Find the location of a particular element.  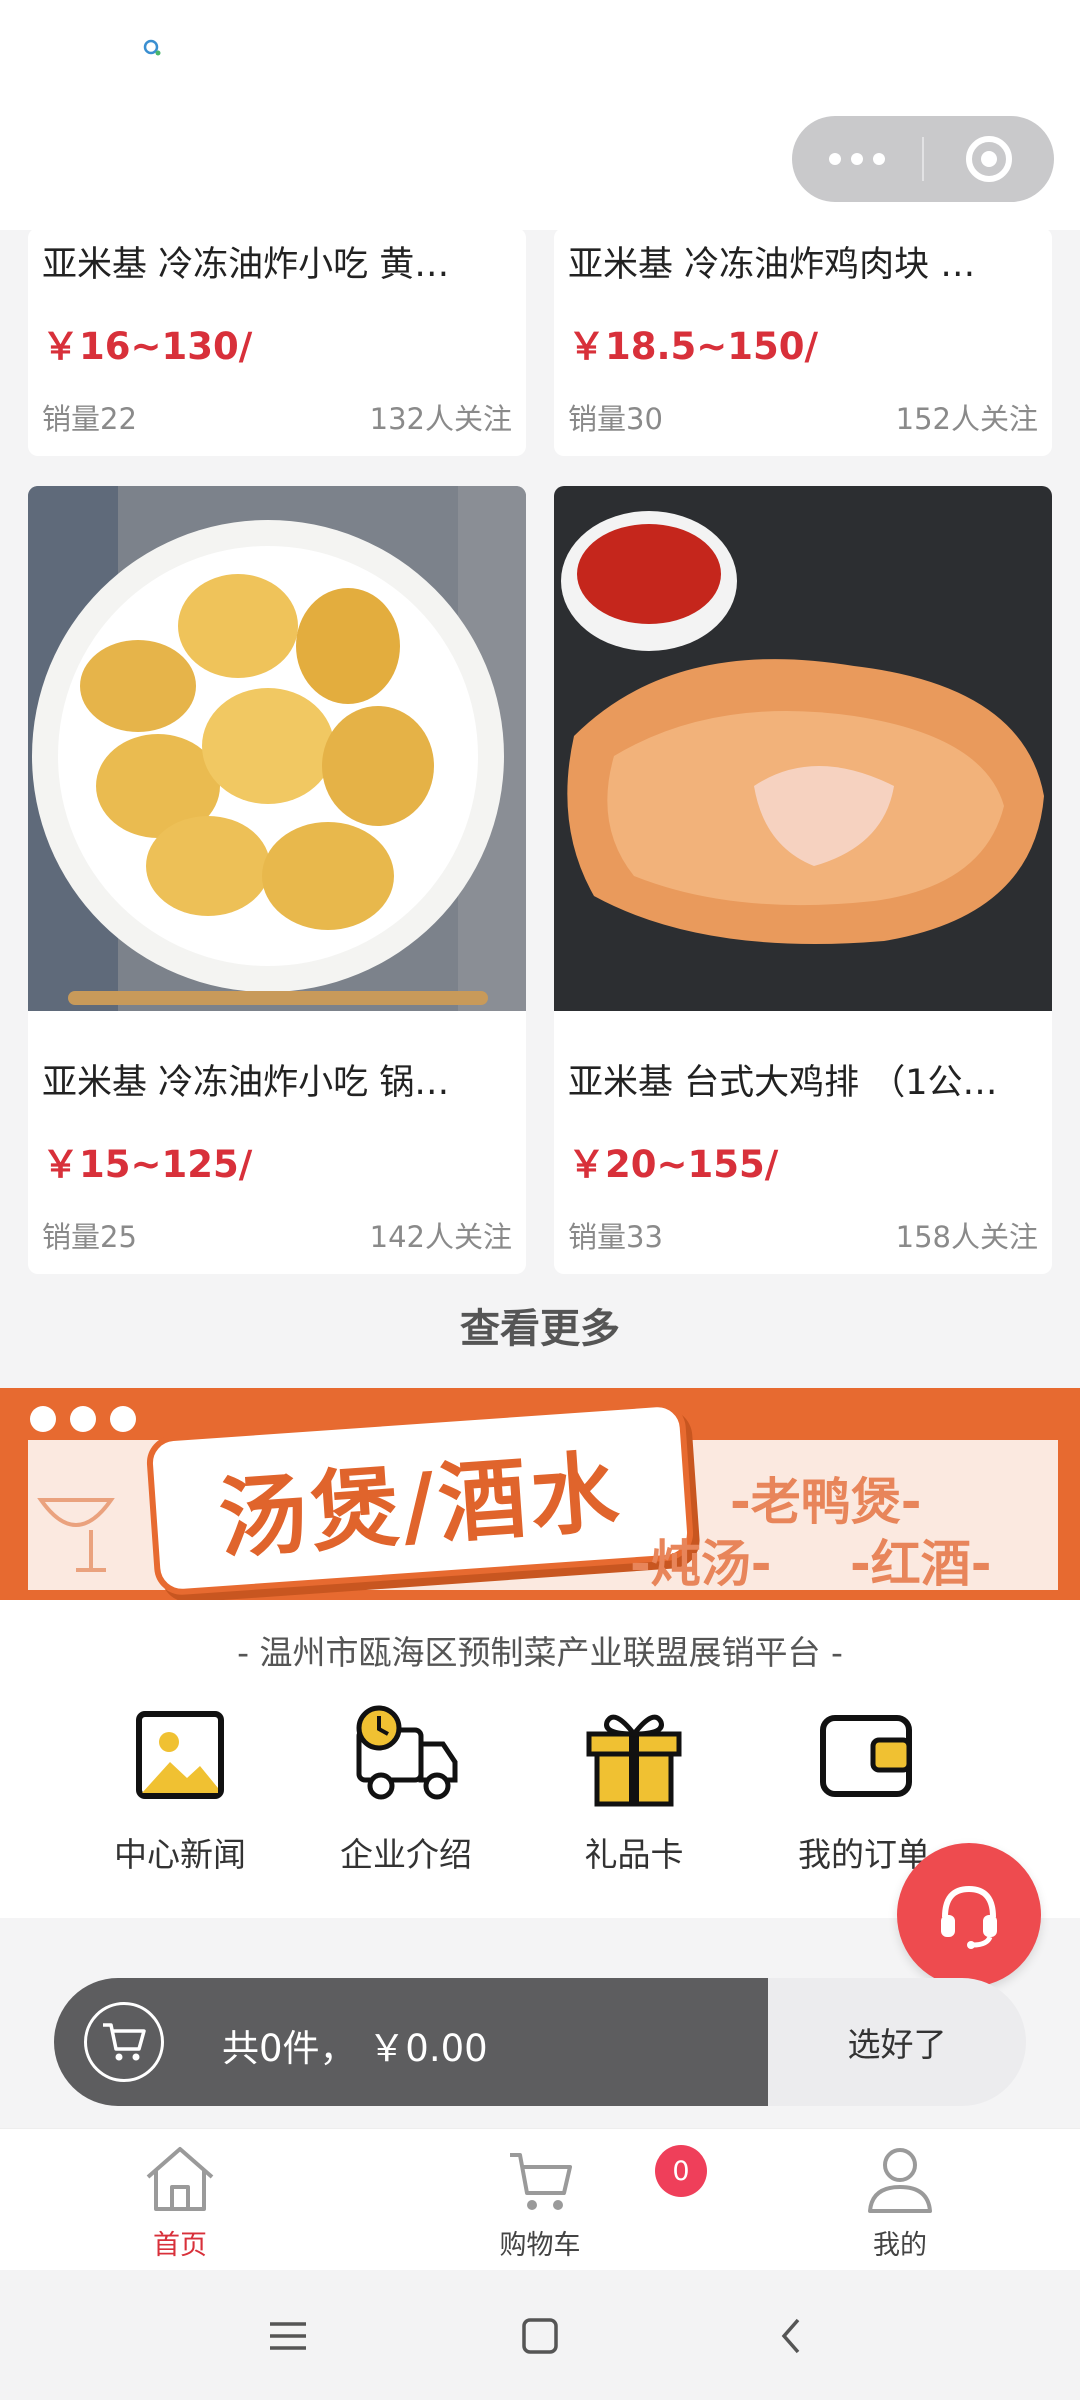

image-icon is located at coordinates (180, 1755).